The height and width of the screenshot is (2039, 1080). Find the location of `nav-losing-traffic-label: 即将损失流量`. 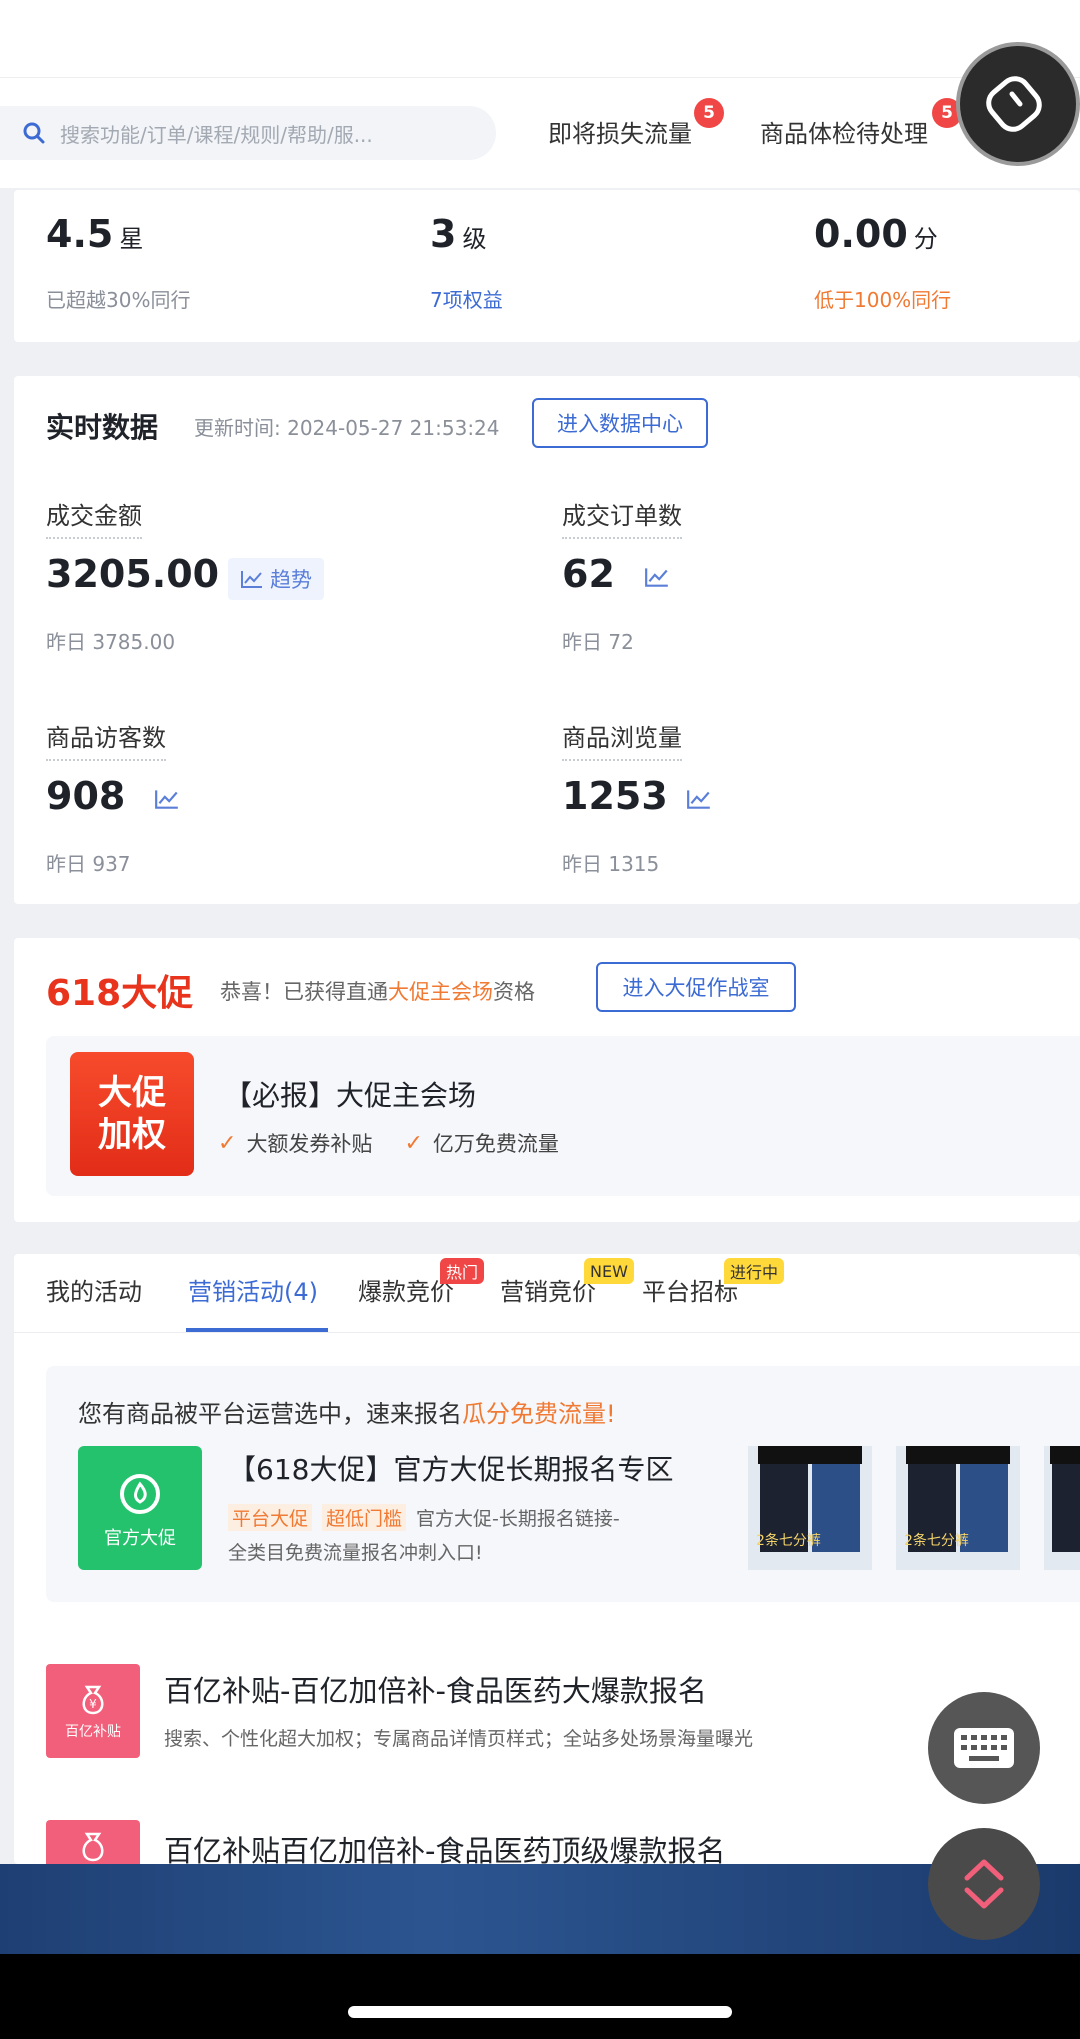

nav-losing-traffic-label: 即将损失流量 is located at coordinates (620, 134).